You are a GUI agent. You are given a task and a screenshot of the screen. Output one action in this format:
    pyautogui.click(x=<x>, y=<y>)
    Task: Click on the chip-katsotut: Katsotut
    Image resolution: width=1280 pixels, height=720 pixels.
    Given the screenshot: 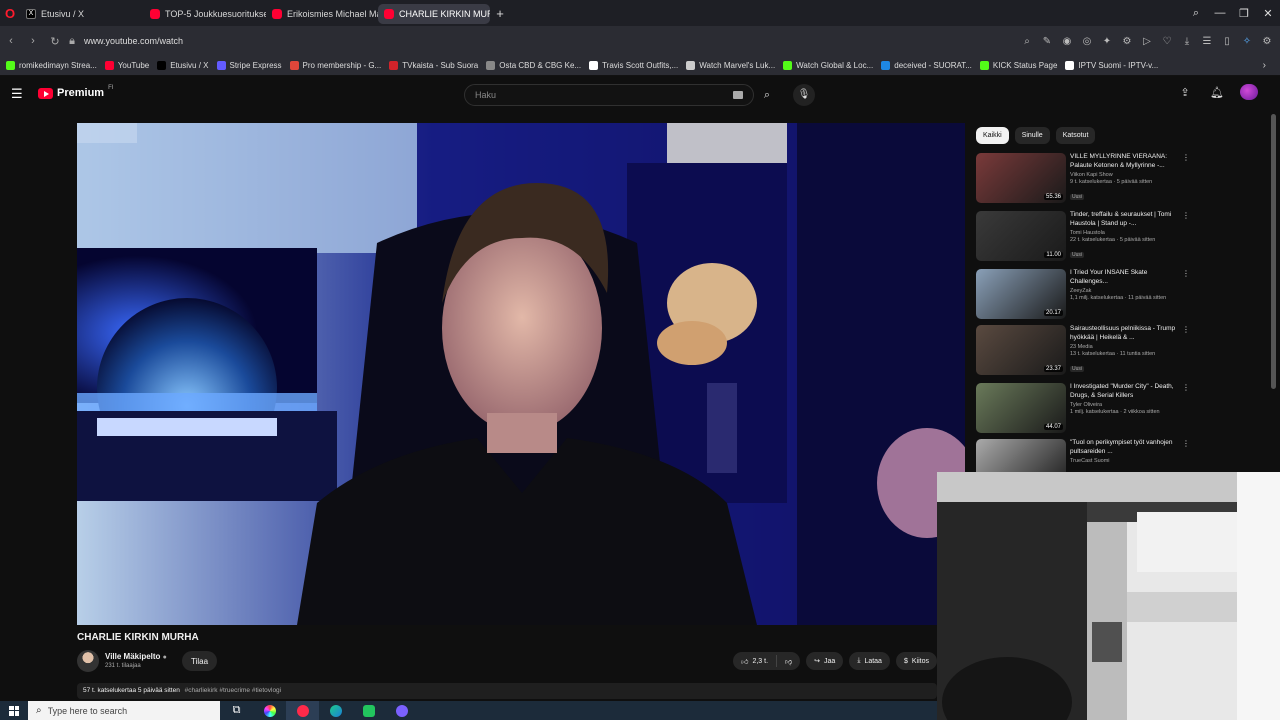 What is the action you would take?
    pyautogui.click(x=1075, y=135)
    